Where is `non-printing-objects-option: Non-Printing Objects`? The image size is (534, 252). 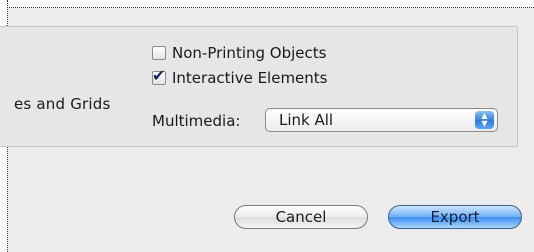 non-printing-objects-option: Non-Printing Objects is located at coordinates (239, 53).